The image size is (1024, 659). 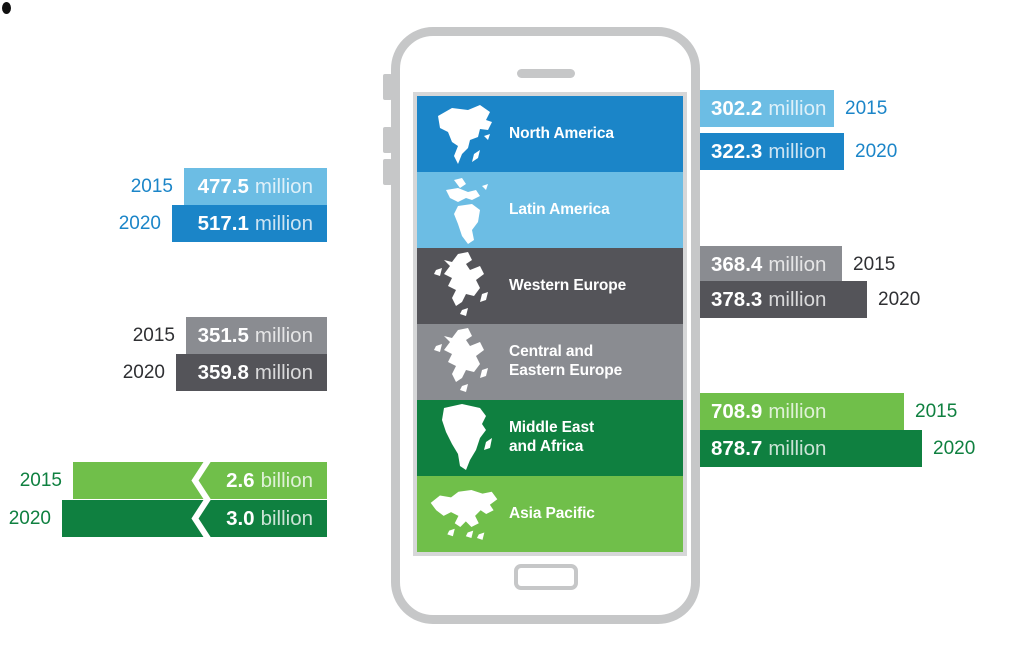 What do you see at coordinates (899, 299) in the screenshot?
I see `bar-year-label-western-europe-2020: 2020` at bounding box center [899, 299].